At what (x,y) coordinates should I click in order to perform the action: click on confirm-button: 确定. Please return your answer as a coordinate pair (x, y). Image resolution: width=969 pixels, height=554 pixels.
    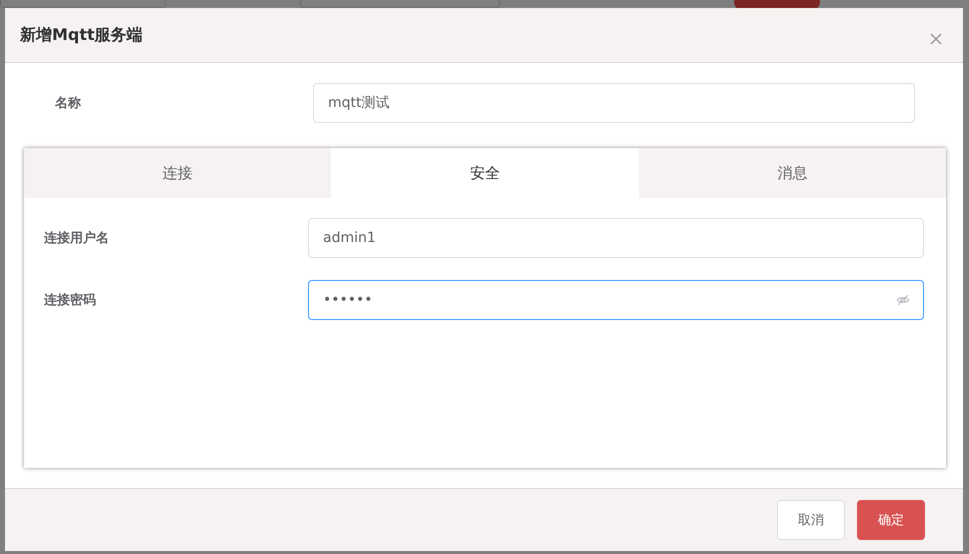
    Looking at the image, I should click on (891, 520).